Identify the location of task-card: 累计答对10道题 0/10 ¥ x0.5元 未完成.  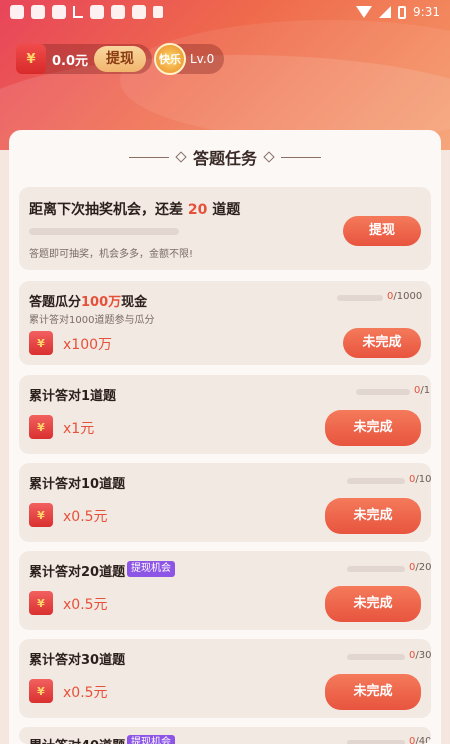
(225, 502).